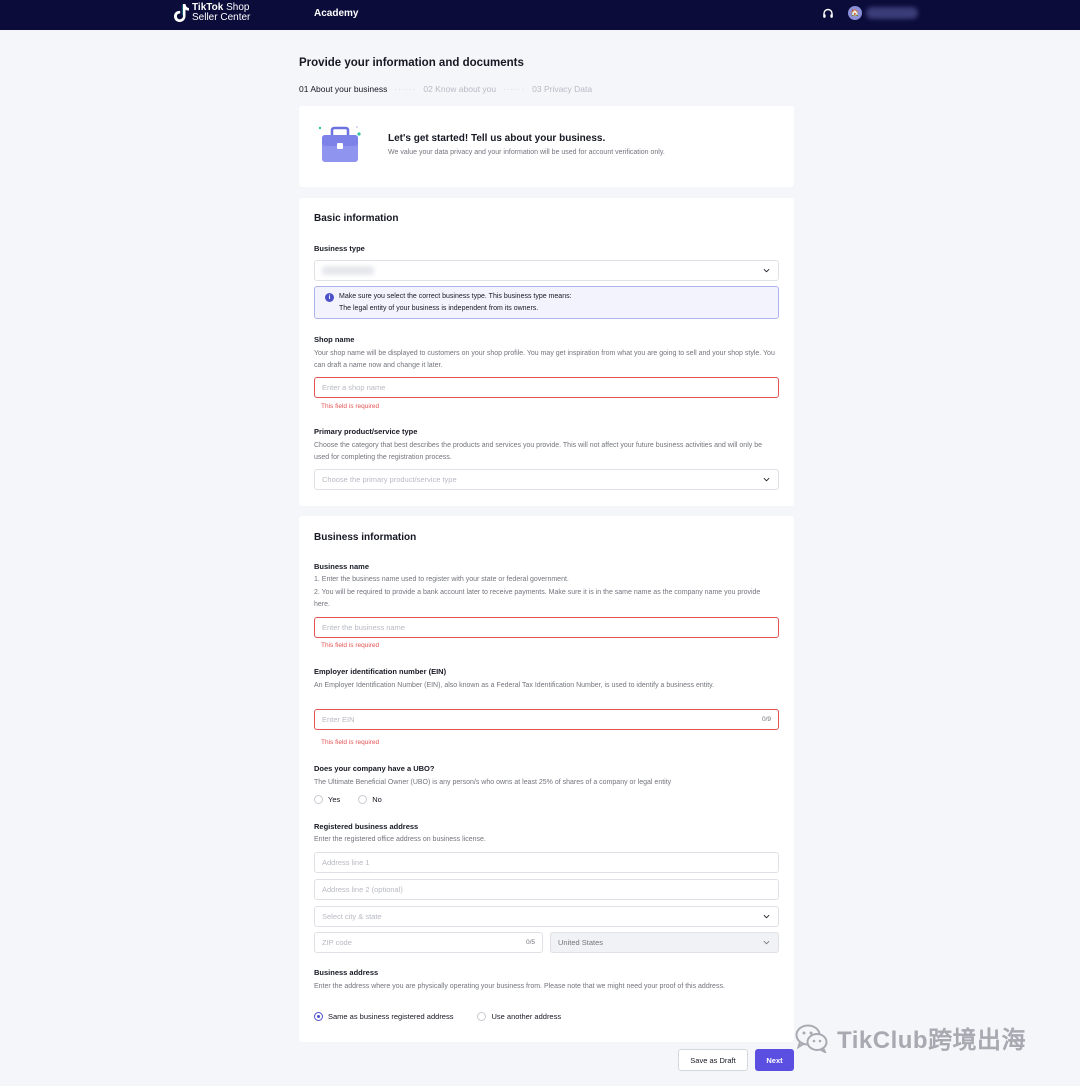  What do you see at coordinates (318, 1016) in the screenshot?
I see `same-address-radio` at bounding box center [318, 1016].